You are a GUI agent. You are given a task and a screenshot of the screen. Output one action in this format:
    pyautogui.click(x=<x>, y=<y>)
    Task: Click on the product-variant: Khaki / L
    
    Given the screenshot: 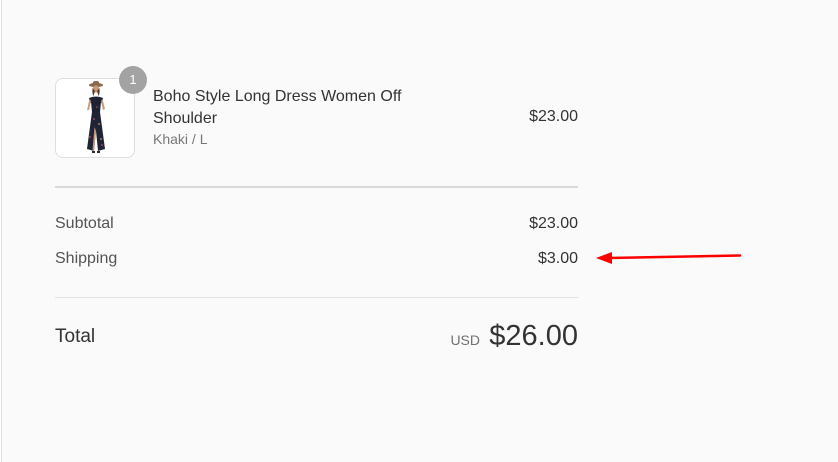 What is the action you would take?
    pyautogui.click(x=180, y=139)
    